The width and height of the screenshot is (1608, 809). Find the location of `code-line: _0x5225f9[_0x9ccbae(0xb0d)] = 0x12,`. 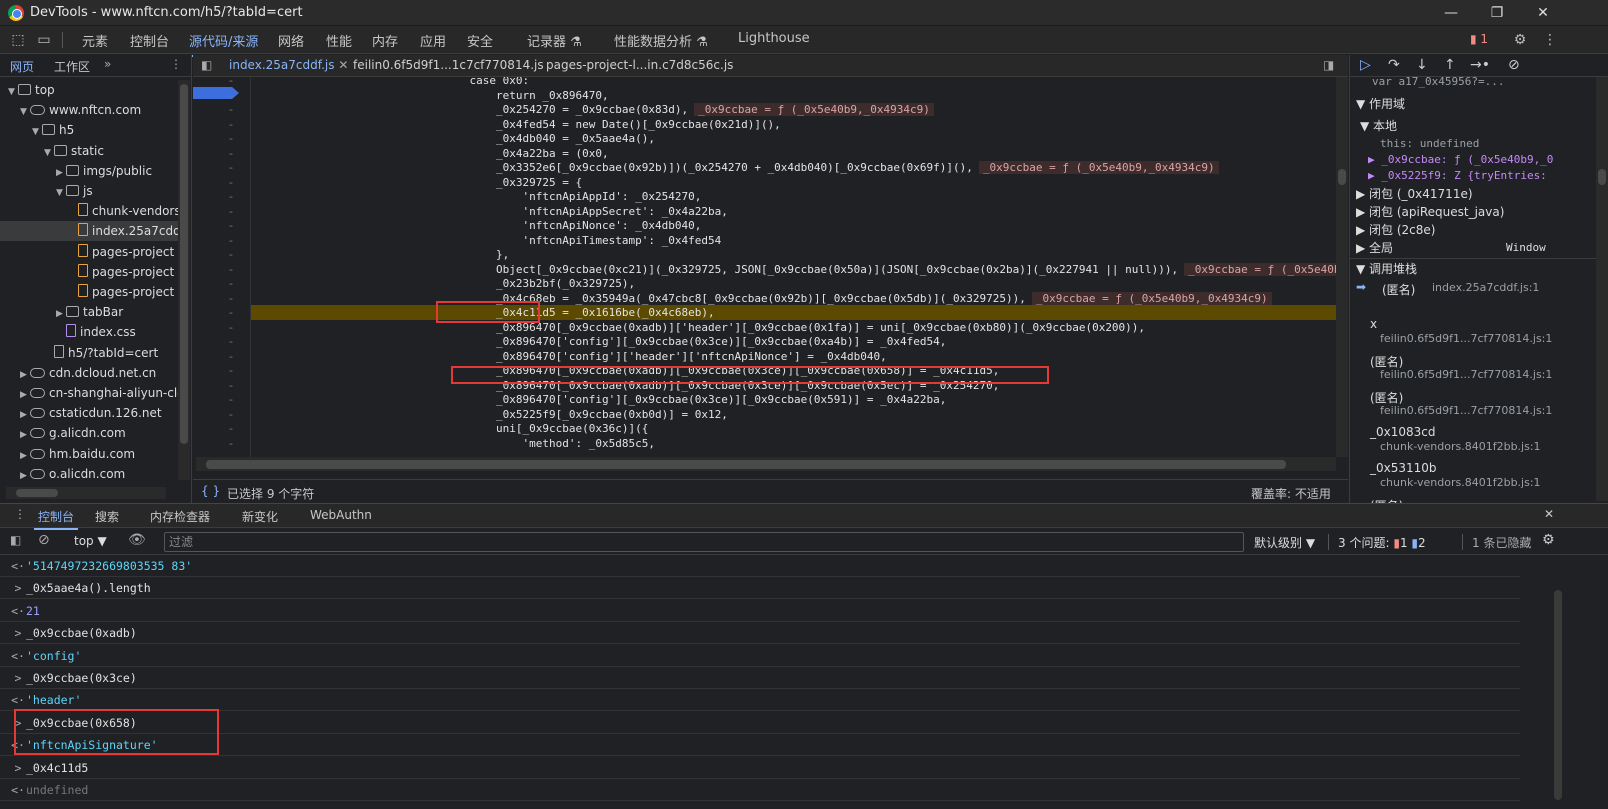

code-line: _0x5225f9[_0x9ccbae(0xb0d)] = 0x12, is located at coordinates (489, 414).